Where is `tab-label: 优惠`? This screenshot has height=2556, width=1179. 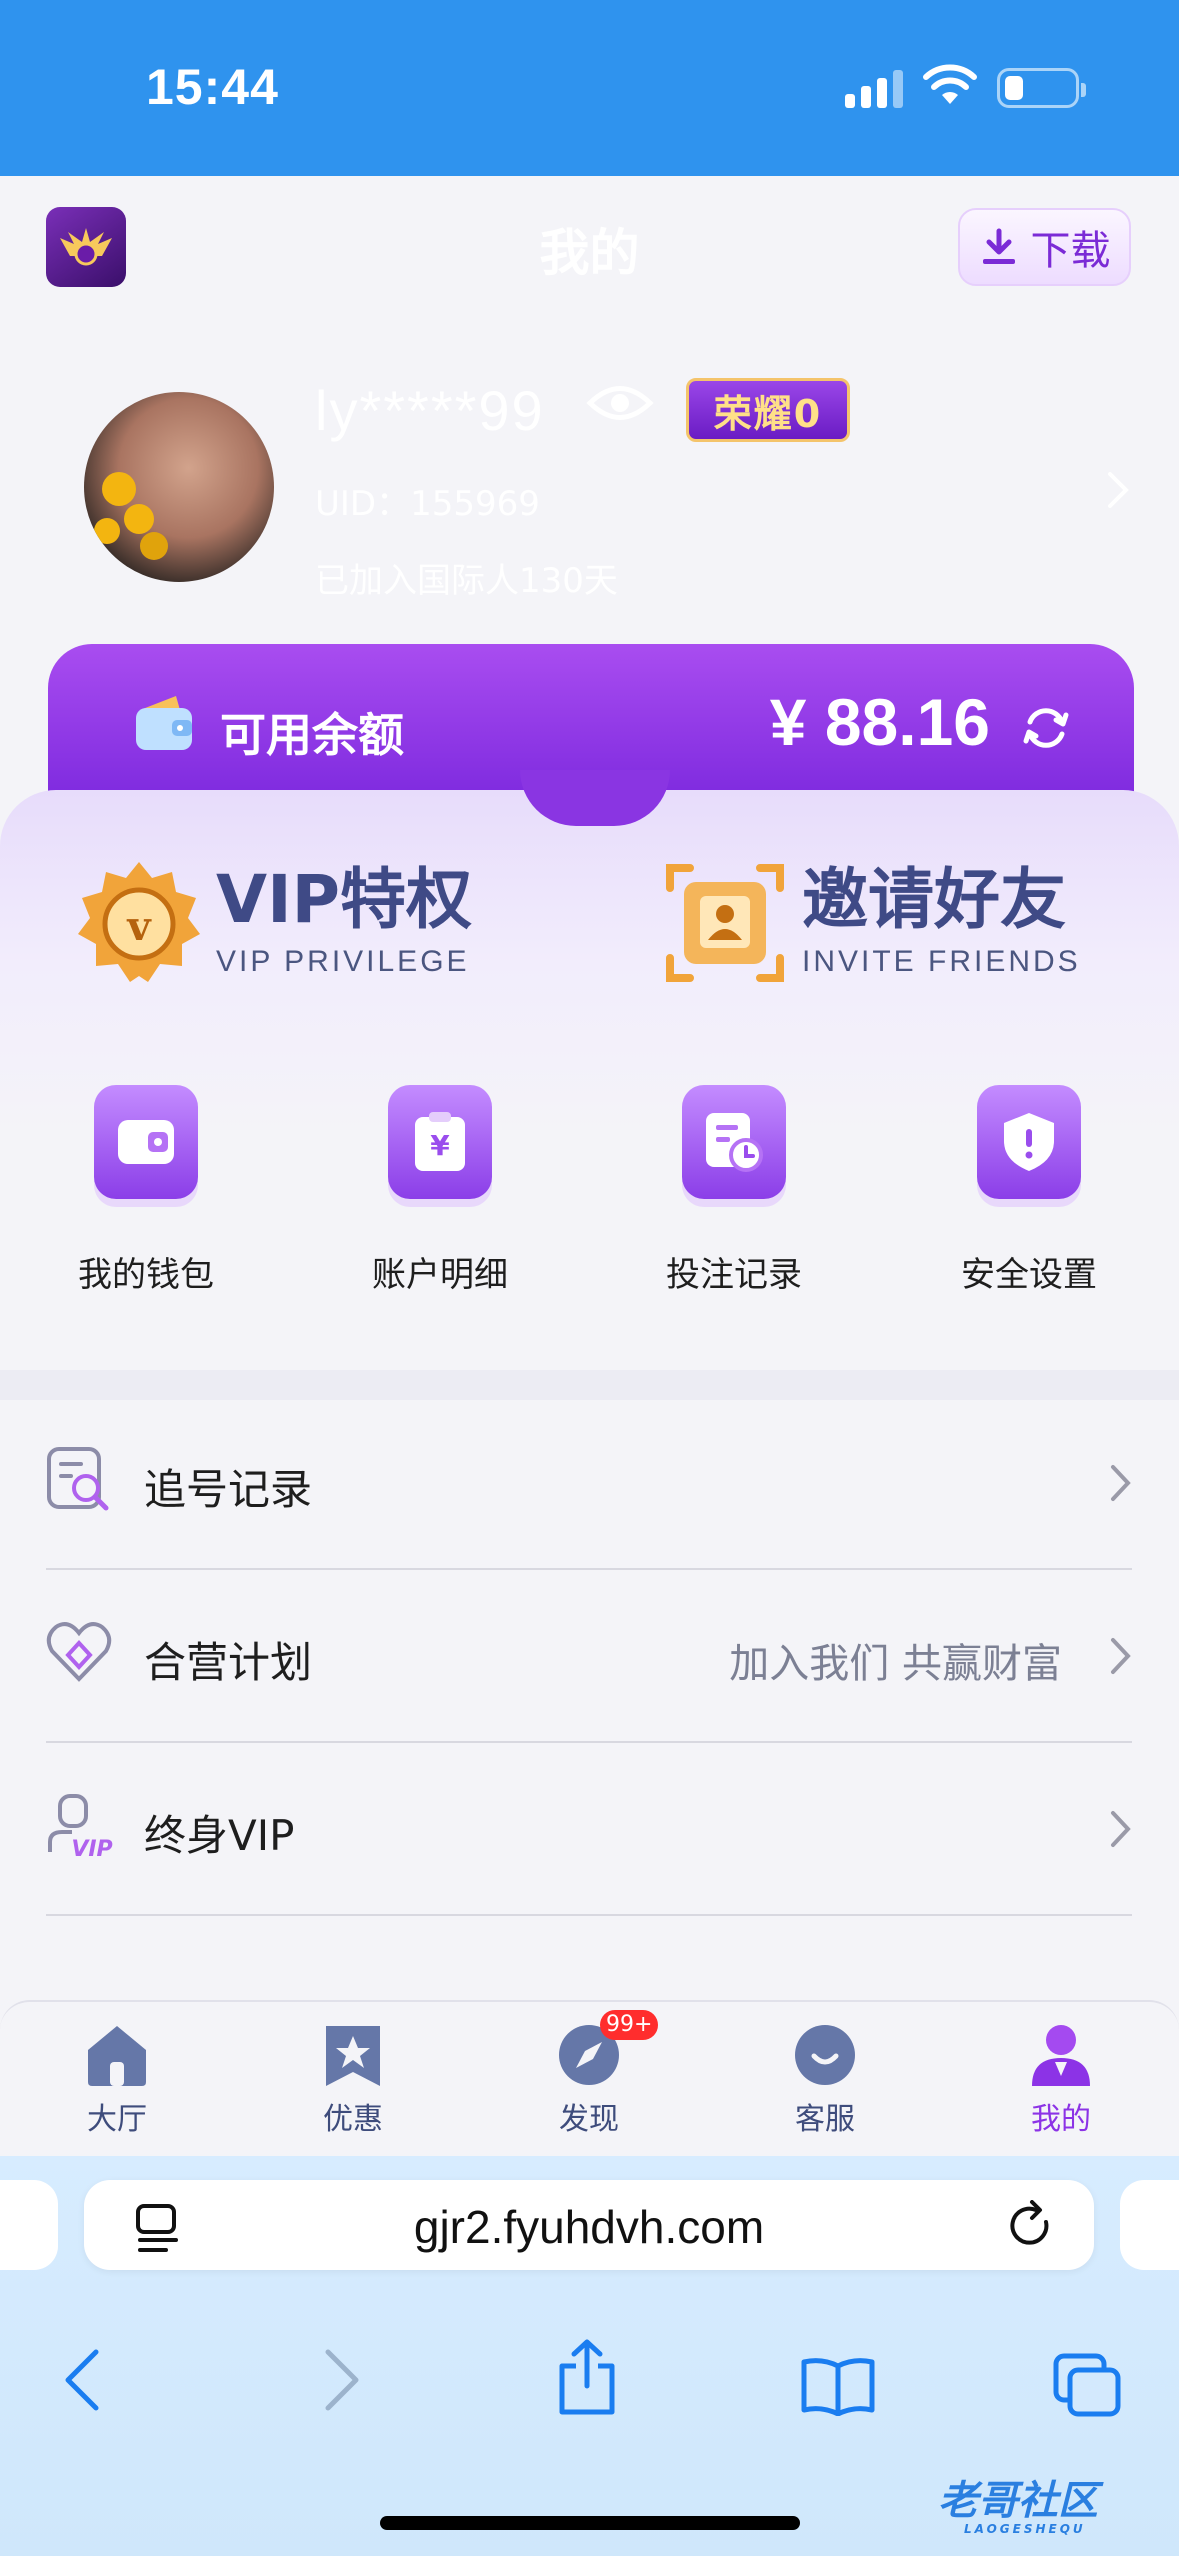 tab-label: 优惠 is located at coordinates (353, 2119).